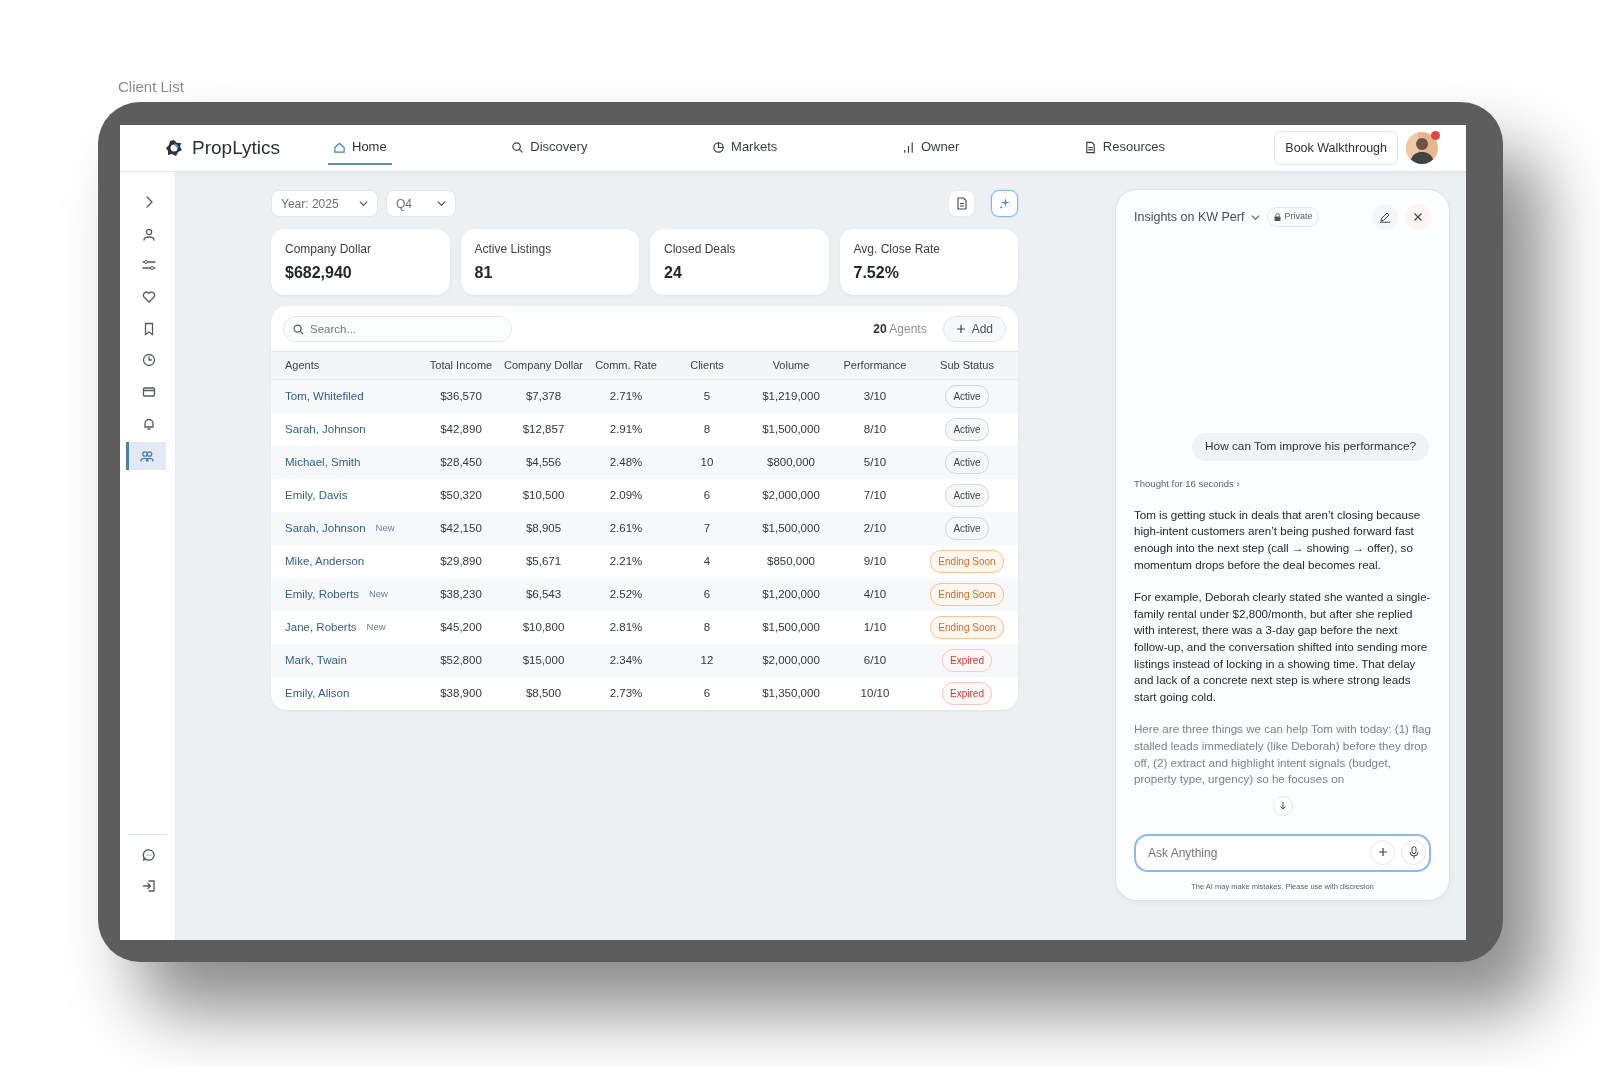 This screenshot has width=1600, height=1066. I want to click on table-cell-text: 8/10, so click(875, 429).